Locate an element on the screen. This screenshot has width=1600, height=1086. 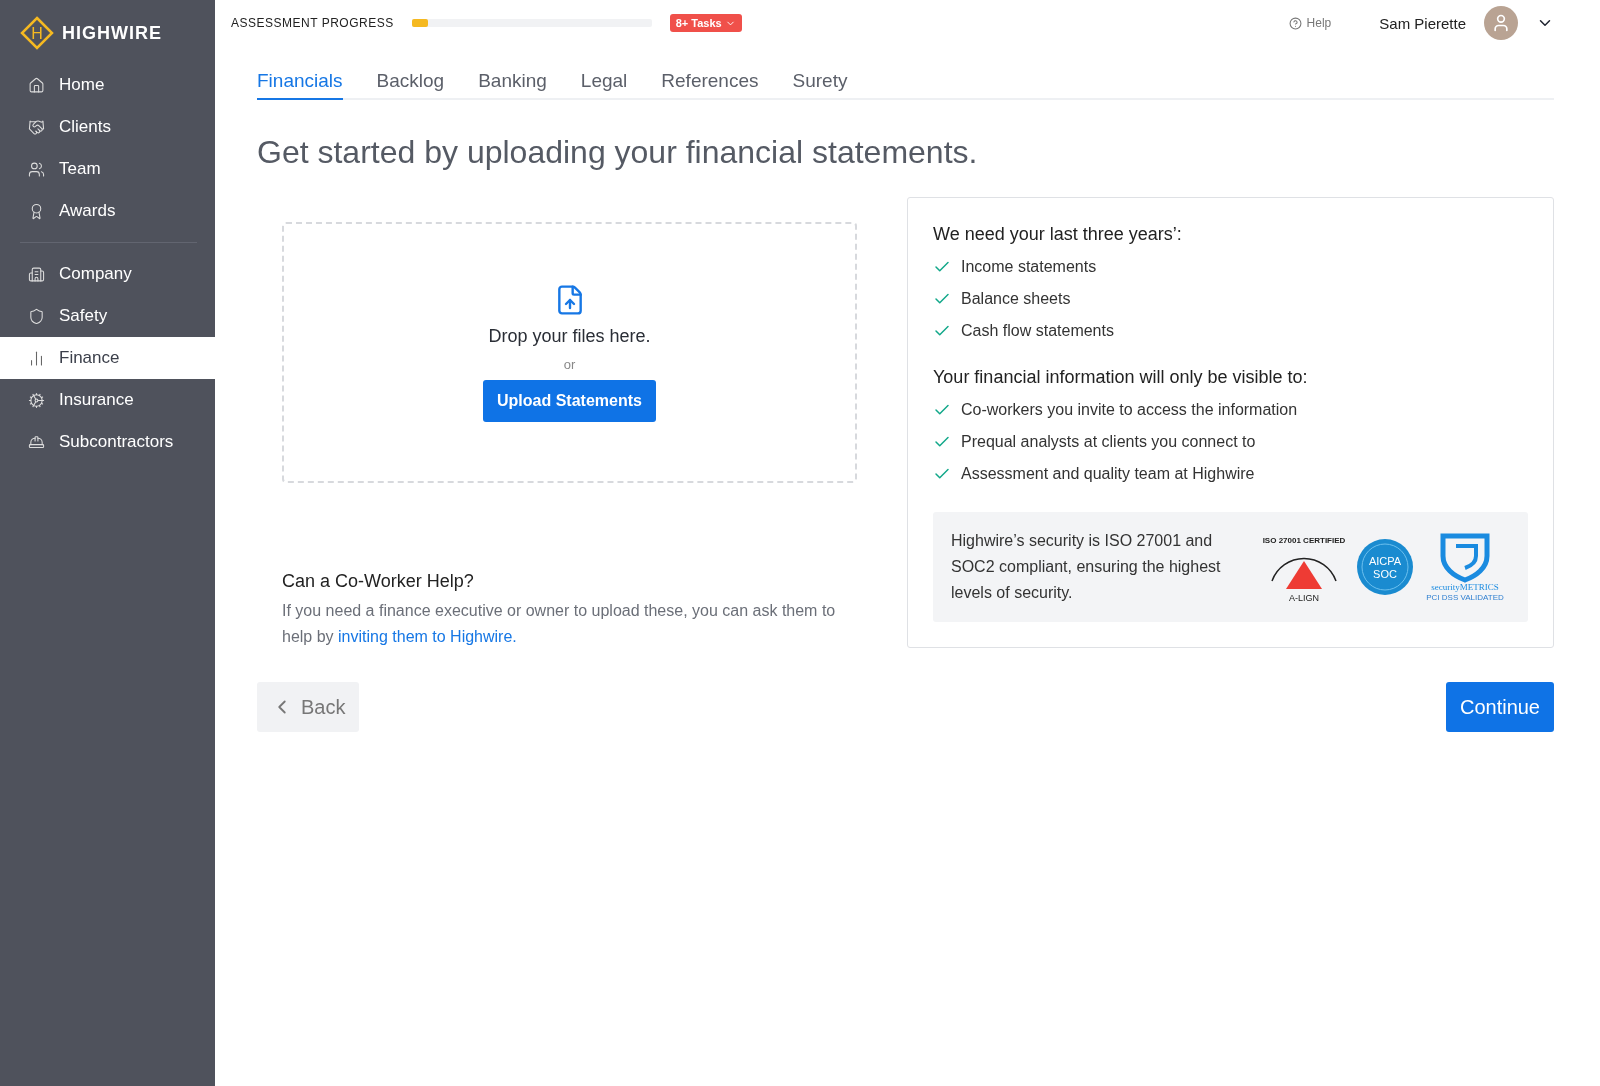
building-icon is located at coordinates (36, 274).